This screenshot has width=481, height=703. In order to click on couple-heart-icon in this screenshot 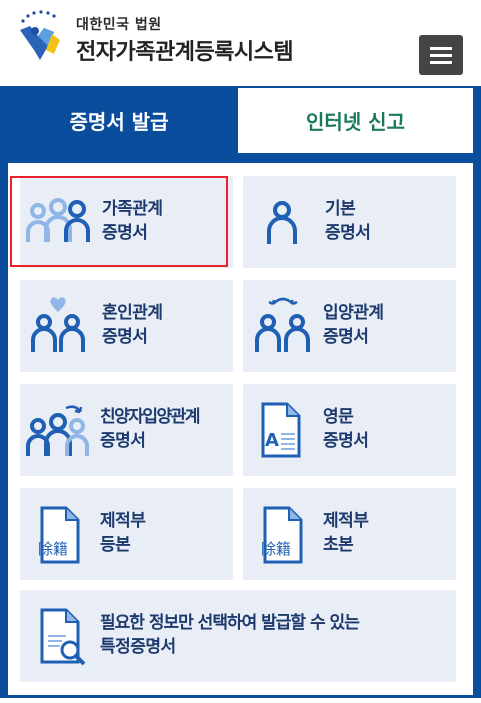, I will do `click(58, 324)`.